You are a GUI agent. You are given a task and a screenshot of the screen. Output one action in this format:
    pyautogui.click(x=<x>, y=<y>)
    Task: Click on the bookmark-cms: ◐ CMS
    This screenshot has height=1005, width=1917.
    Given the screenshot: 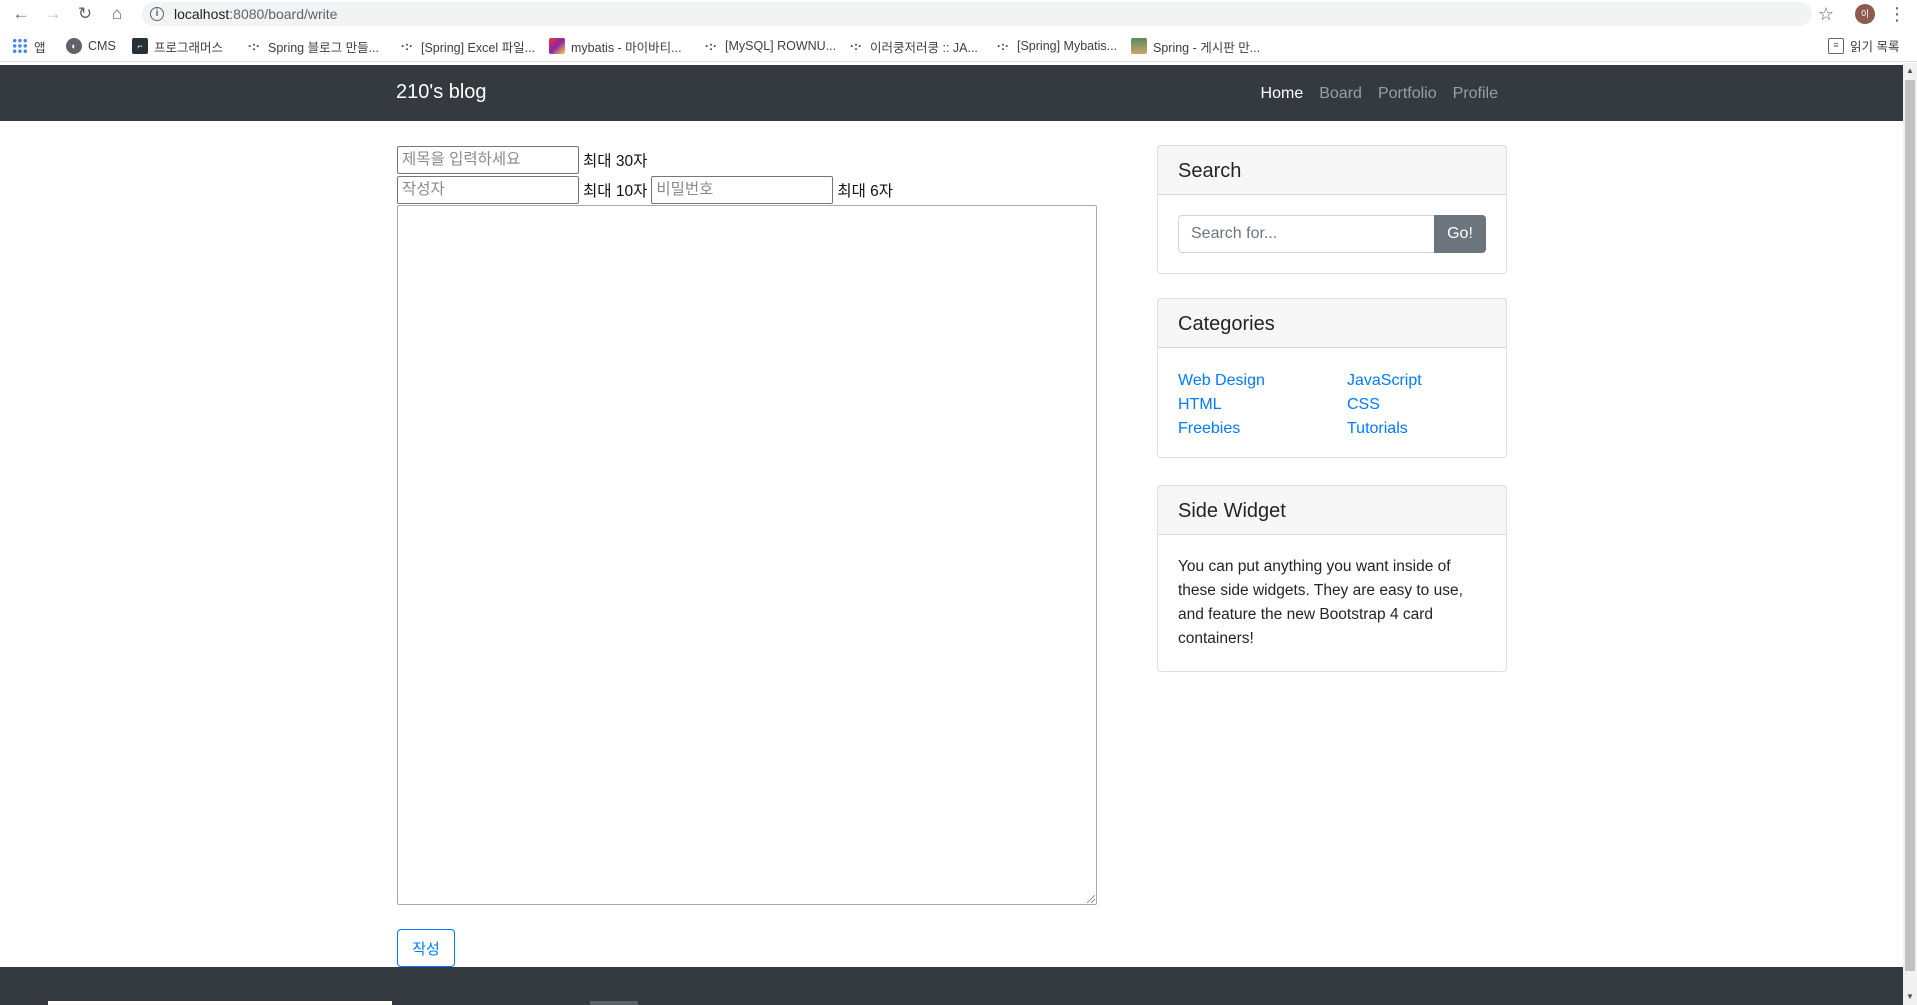 What is the action you would take?
    pyautogui.click(x=91, y=46)
    